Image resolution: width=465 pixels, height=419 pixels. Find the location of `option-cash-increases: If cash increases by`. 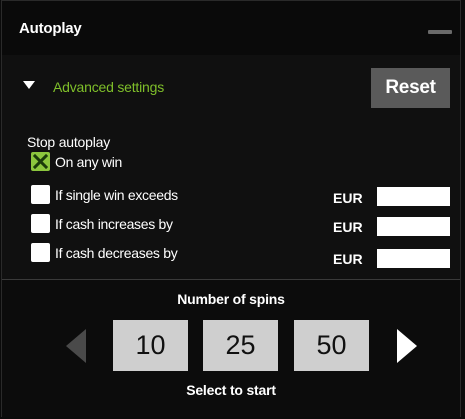

option-cash-increases: If cash increases by is located at coordinates (102, 223).